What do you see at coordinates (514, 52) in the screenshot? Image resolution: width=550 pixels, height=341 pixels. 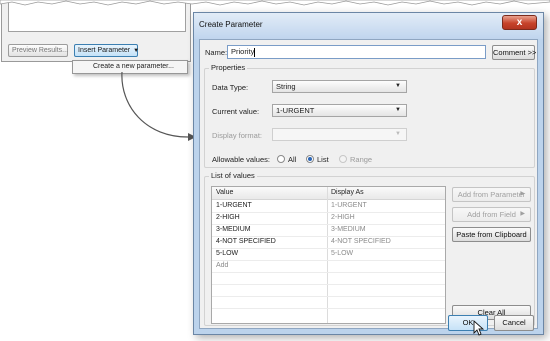 I see `comment-button: Comment >>` at bounding box center [514, 52].